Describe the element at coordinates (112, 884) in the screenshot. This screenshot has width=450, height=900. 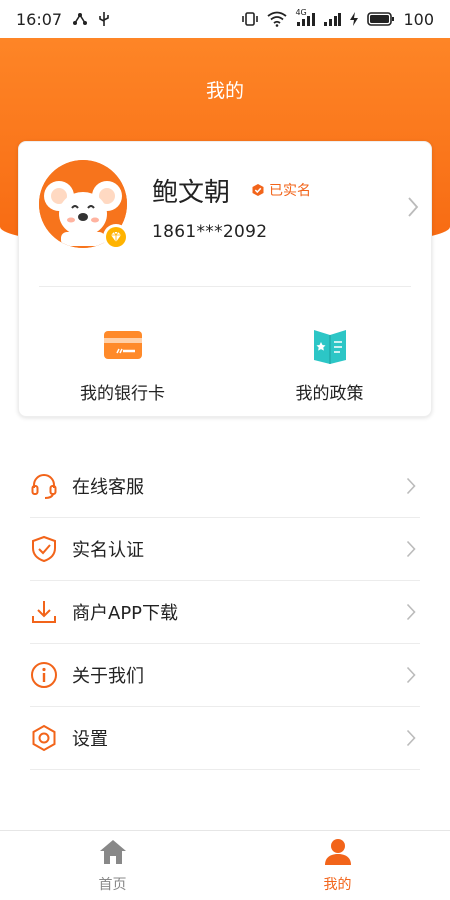
I see `tab-label: 首页` at that location.